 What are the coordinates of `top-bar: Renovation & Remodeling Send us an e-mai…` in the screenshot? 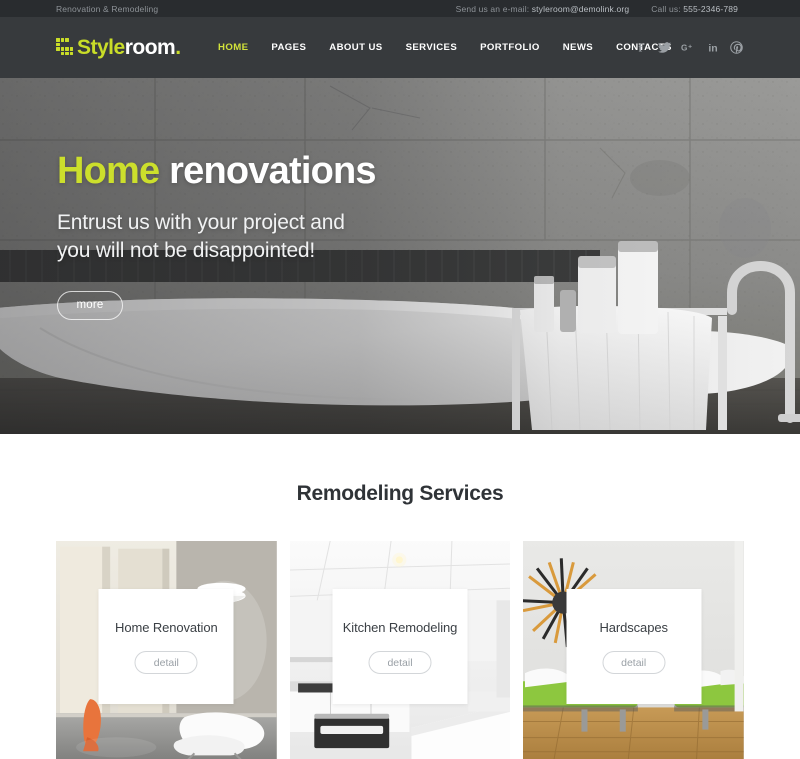 It's located at (400, 8).